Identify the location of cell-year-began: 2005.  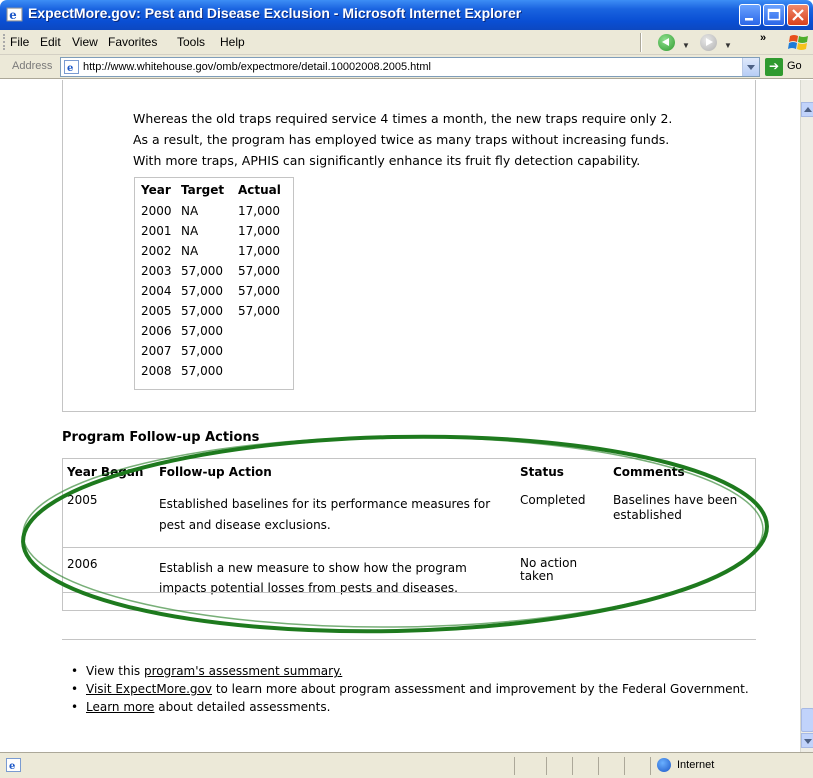
(82, 500).